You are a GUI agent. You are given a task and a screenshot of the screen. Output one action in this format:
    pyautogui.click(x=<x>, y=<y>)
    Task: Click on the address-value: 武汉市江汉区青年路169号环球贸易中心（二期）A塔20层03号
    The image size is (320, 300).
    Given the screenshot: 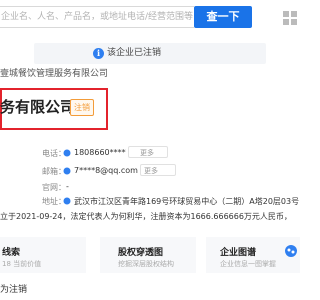 What is the action you would take?
    pyautogui.click(x=187, y=201)
    